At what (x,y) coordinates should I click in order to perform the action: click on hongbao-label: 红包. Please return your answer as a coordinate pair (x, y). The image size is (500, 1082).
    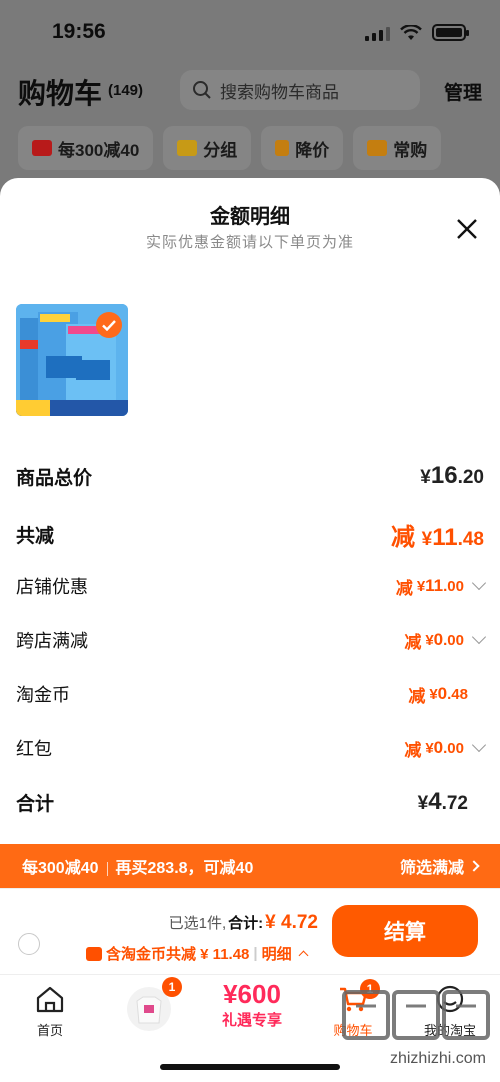
    Looking at the image, I should click on (34, 749).